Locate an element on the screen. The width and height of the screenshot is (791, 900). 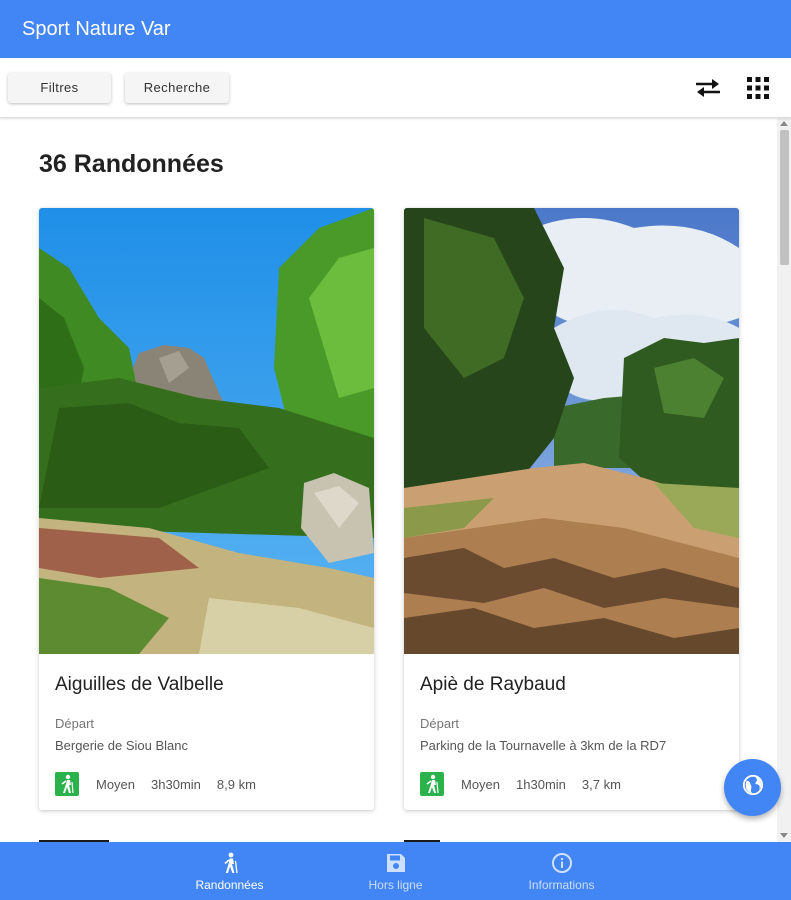
distance: 8,9 km is located at coordinates (236, 784).